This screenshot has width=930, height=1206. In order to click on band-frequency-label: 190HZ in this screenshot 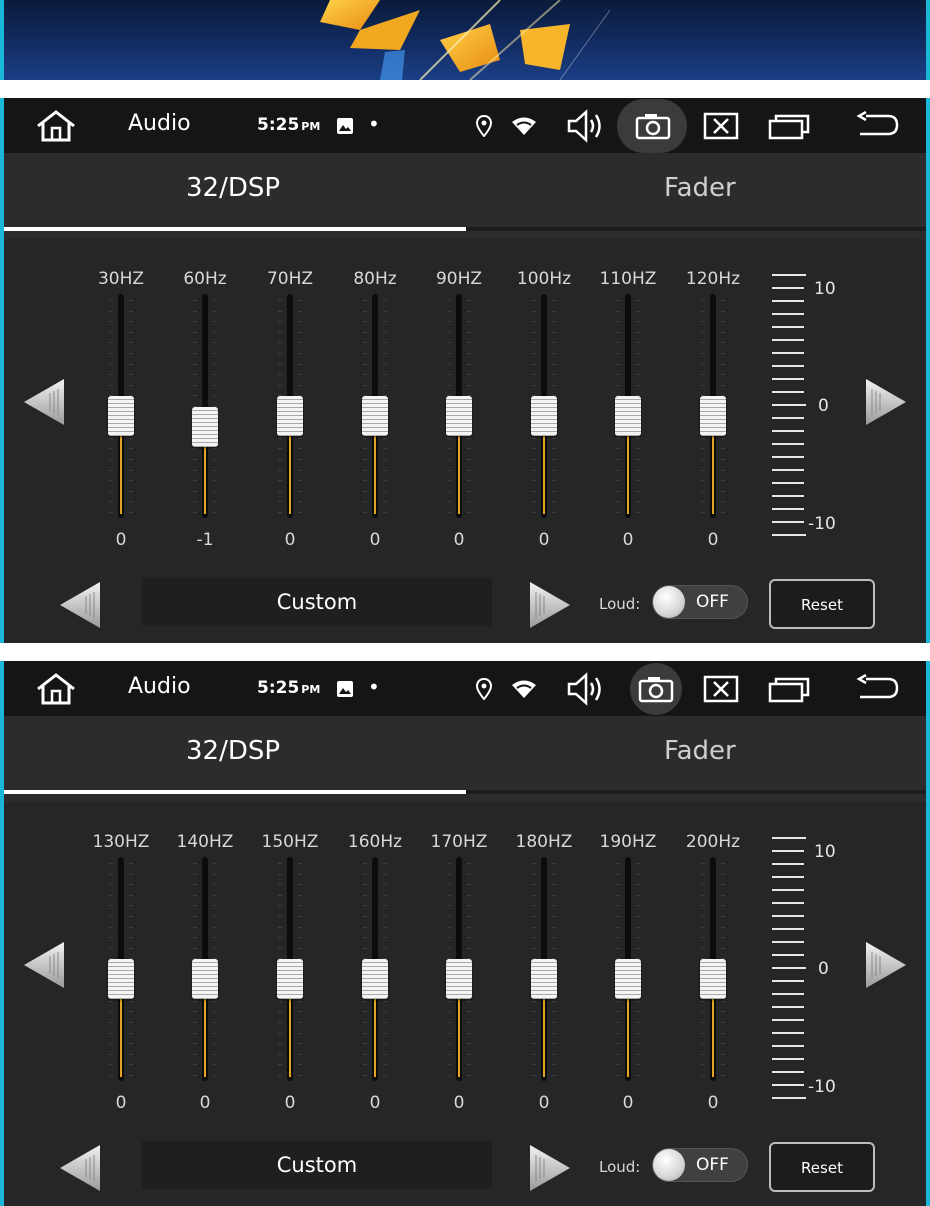, I will do `click(628, 842)`.